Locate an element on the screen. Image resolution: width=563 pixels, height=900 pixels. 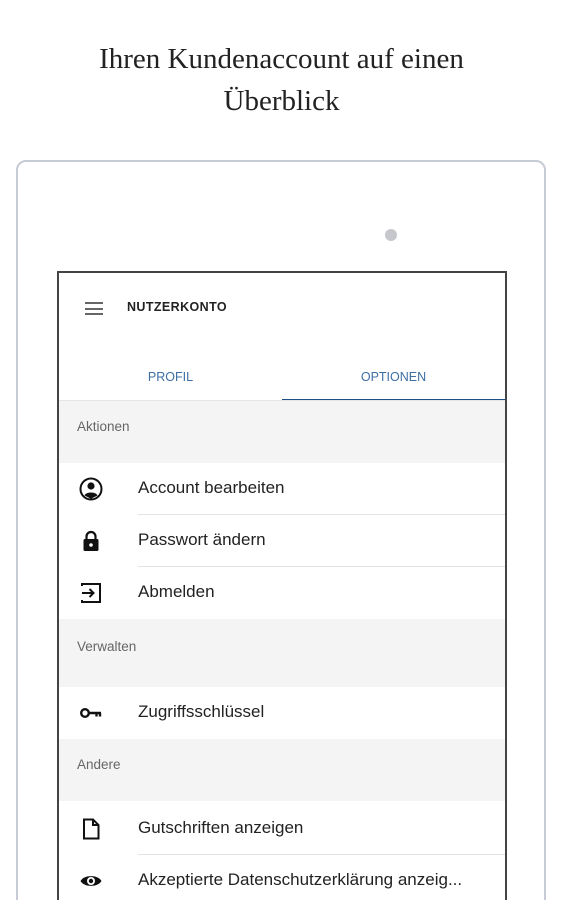
list-item-account-bearbeiten: Account bearbeiten is located at coordinates (282, 489).